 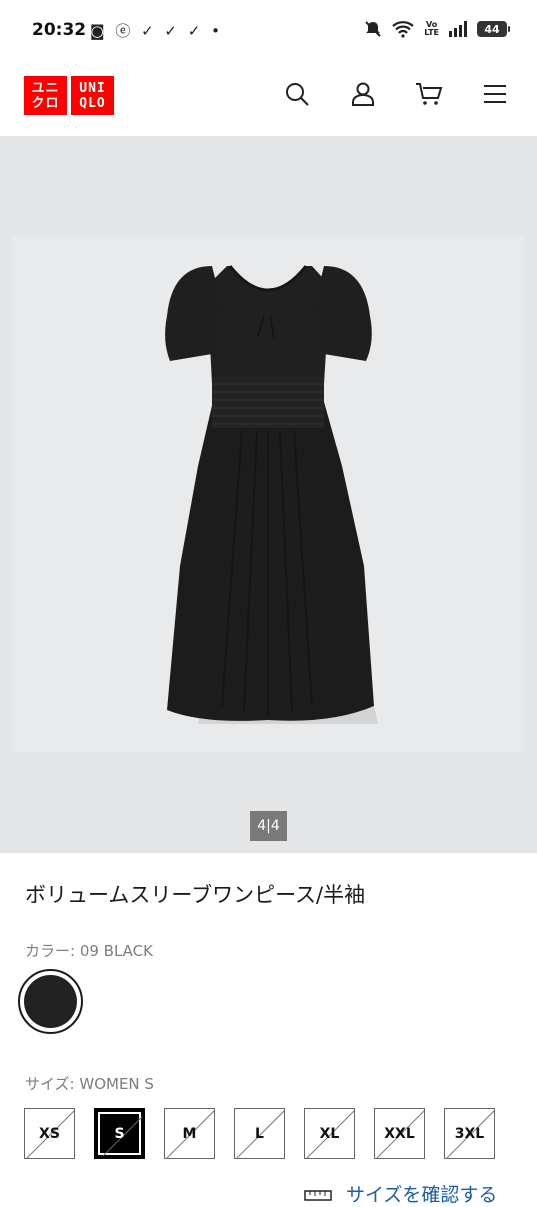 I want to click on color-label: カラー: 09 BLACK, so click(x=89, y=951).